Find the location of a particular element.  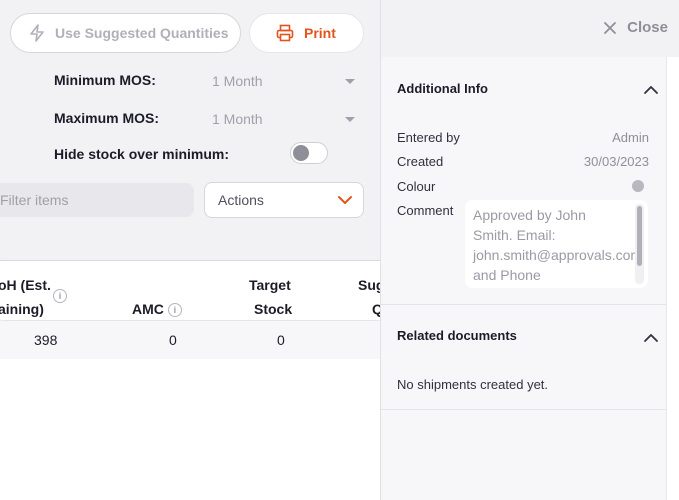

cell-target: 0 is located at coordinates (281, 340).